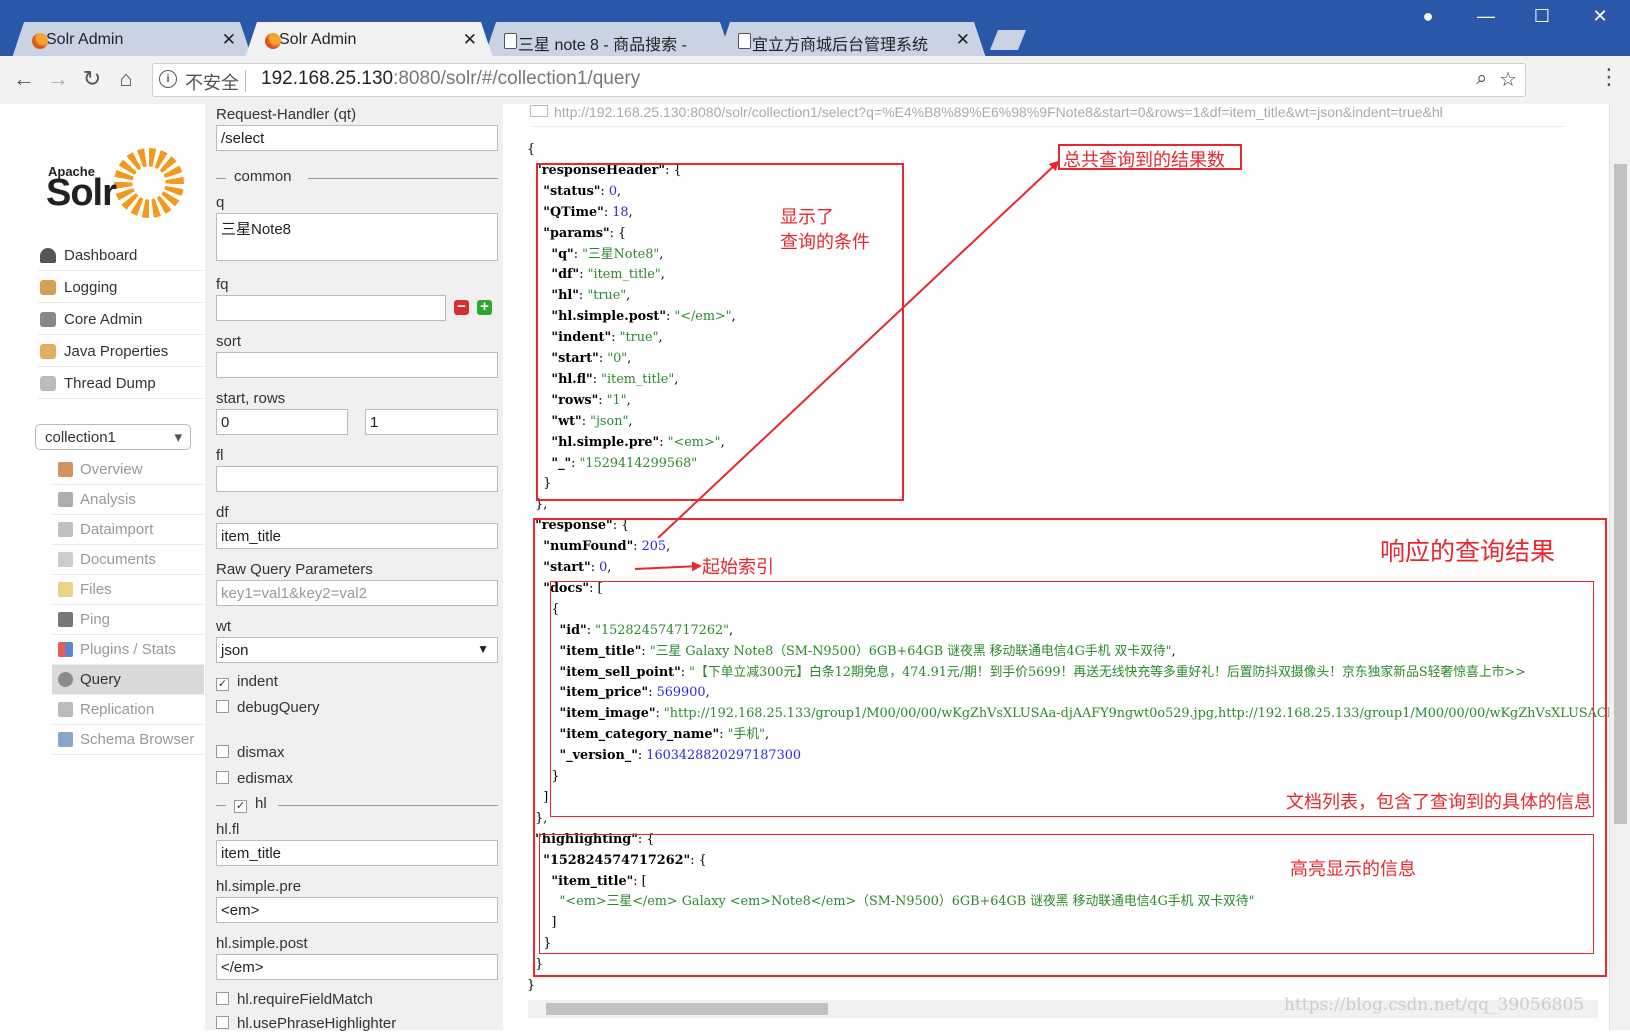 The height and width of the screenshot is (1032, 1630). What do you see at coordinates (318, 39) in the screenshot?
I see `tab-title: Solr Admin` at bounding box center [318, 39].